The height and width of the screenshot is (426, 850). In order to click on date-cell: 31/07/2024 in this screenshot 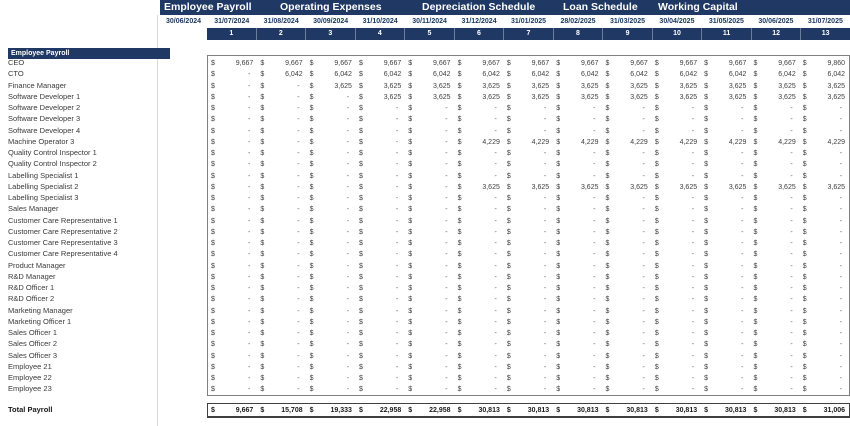, I will do `click(231, 21)`.